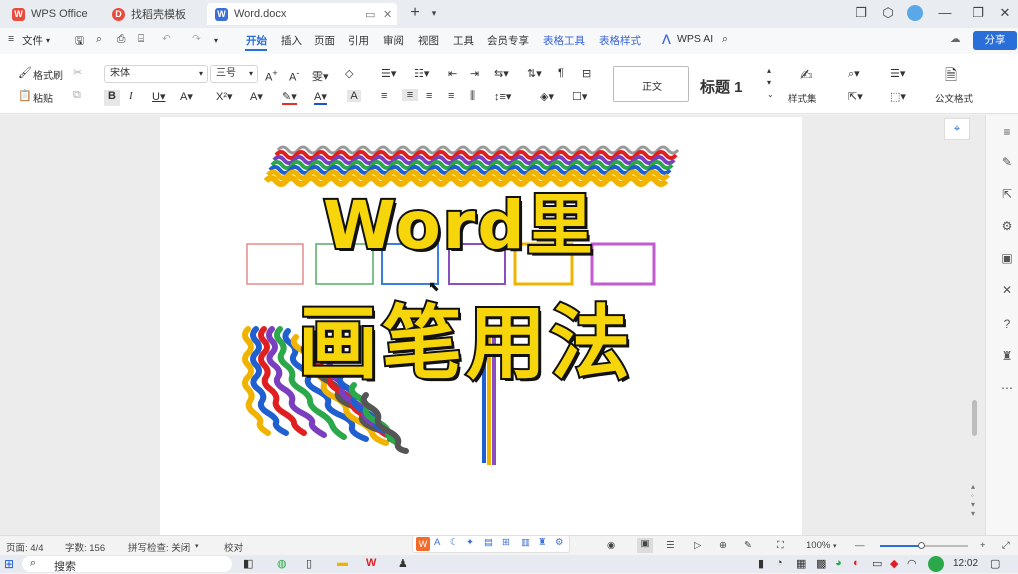 The height and width of the screenshot is (574, 1018). What do you see at coordinates (995, 40) in the screenshot?
I see `share-button: 分享` at bounding box center [995, 40].